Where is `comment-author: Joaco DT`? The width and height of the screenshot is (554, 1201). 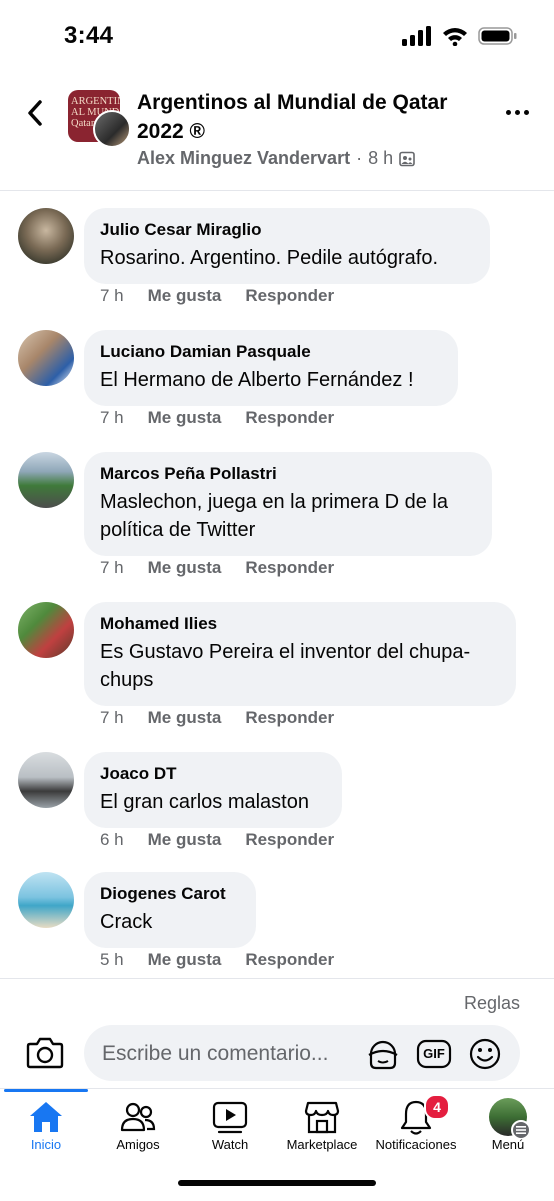 comment-author: Joaco DT is located at coordinates (213, 774).